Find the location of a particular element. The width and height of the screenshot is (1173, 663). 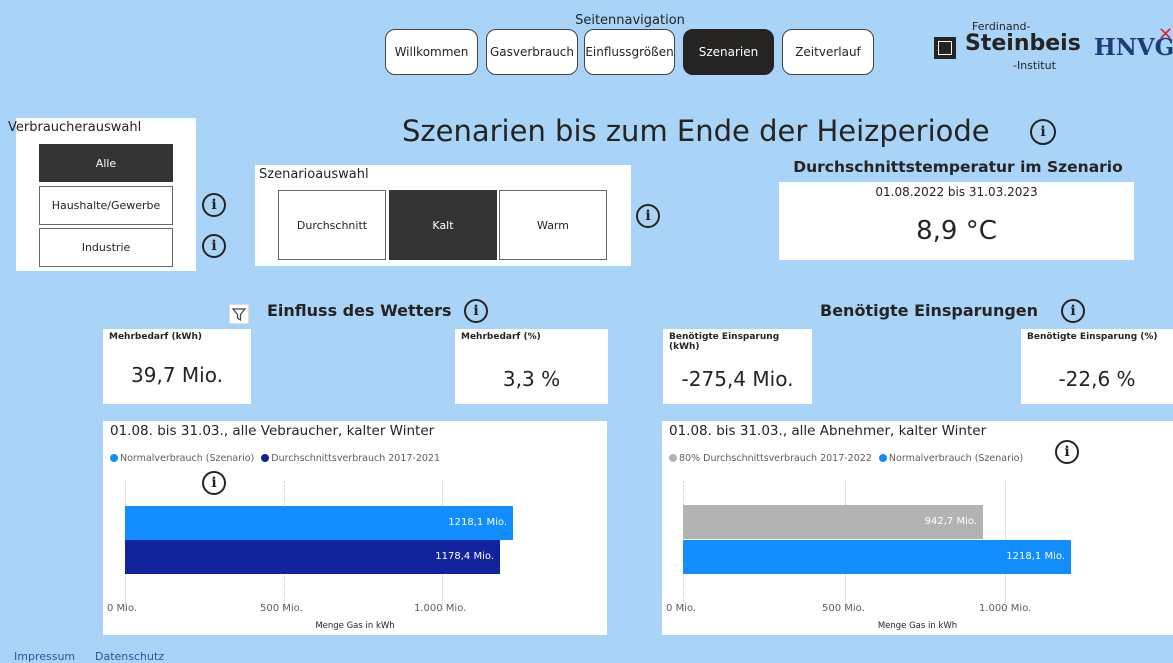

bar-80pct-durchschnitt: 942,7 Mio. is located at coordinates (833, 522).